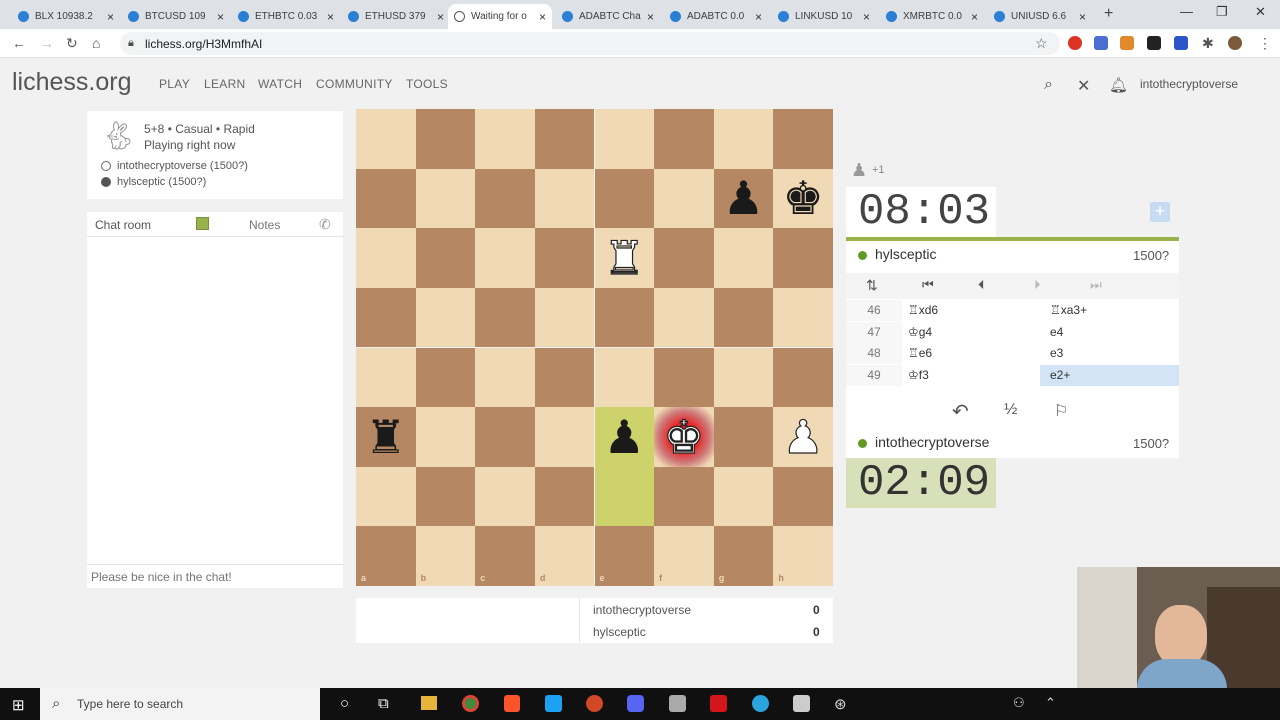 The width and height of the screenshot is (1280, 720). I want to click on browser-menu-icon: ⋮, so click(1265, 43).